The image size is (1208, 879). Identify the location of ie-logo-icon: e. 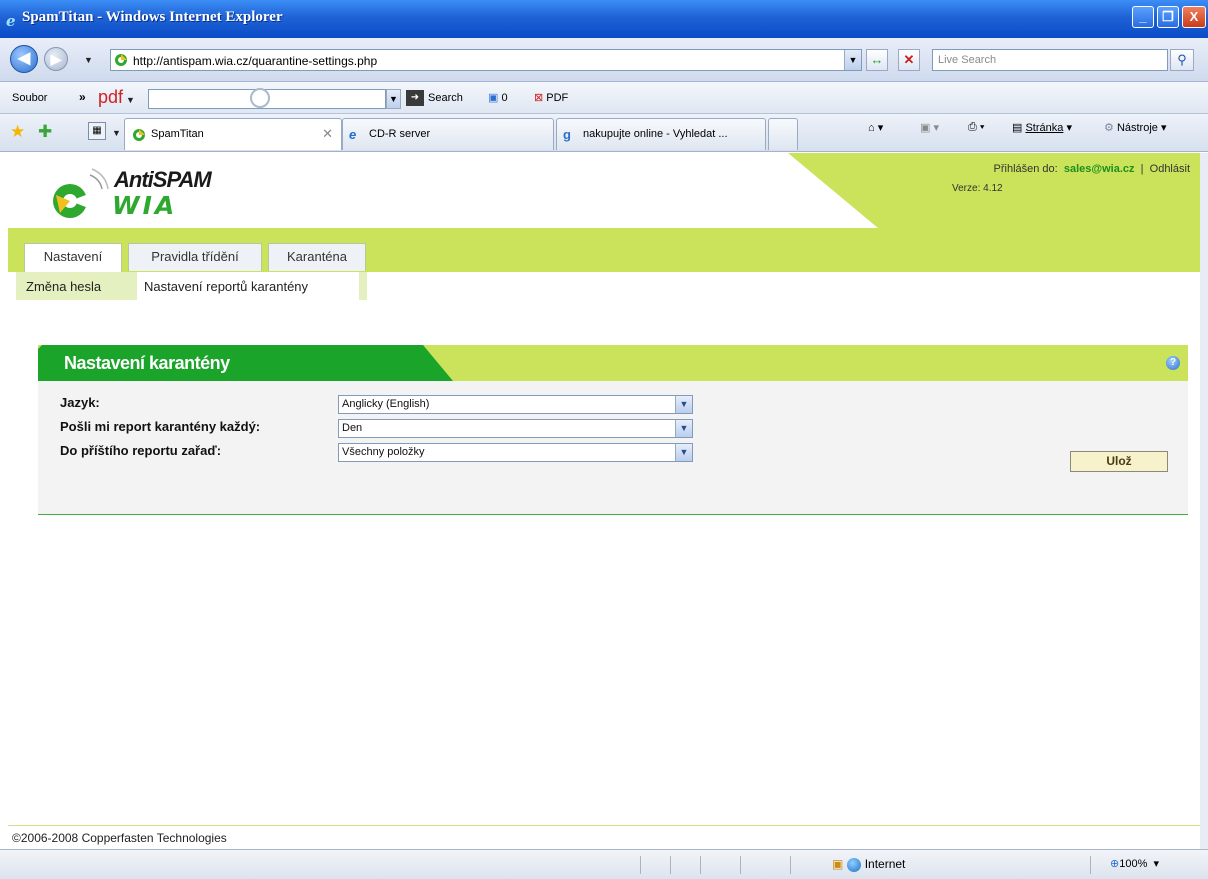
(11, 21).